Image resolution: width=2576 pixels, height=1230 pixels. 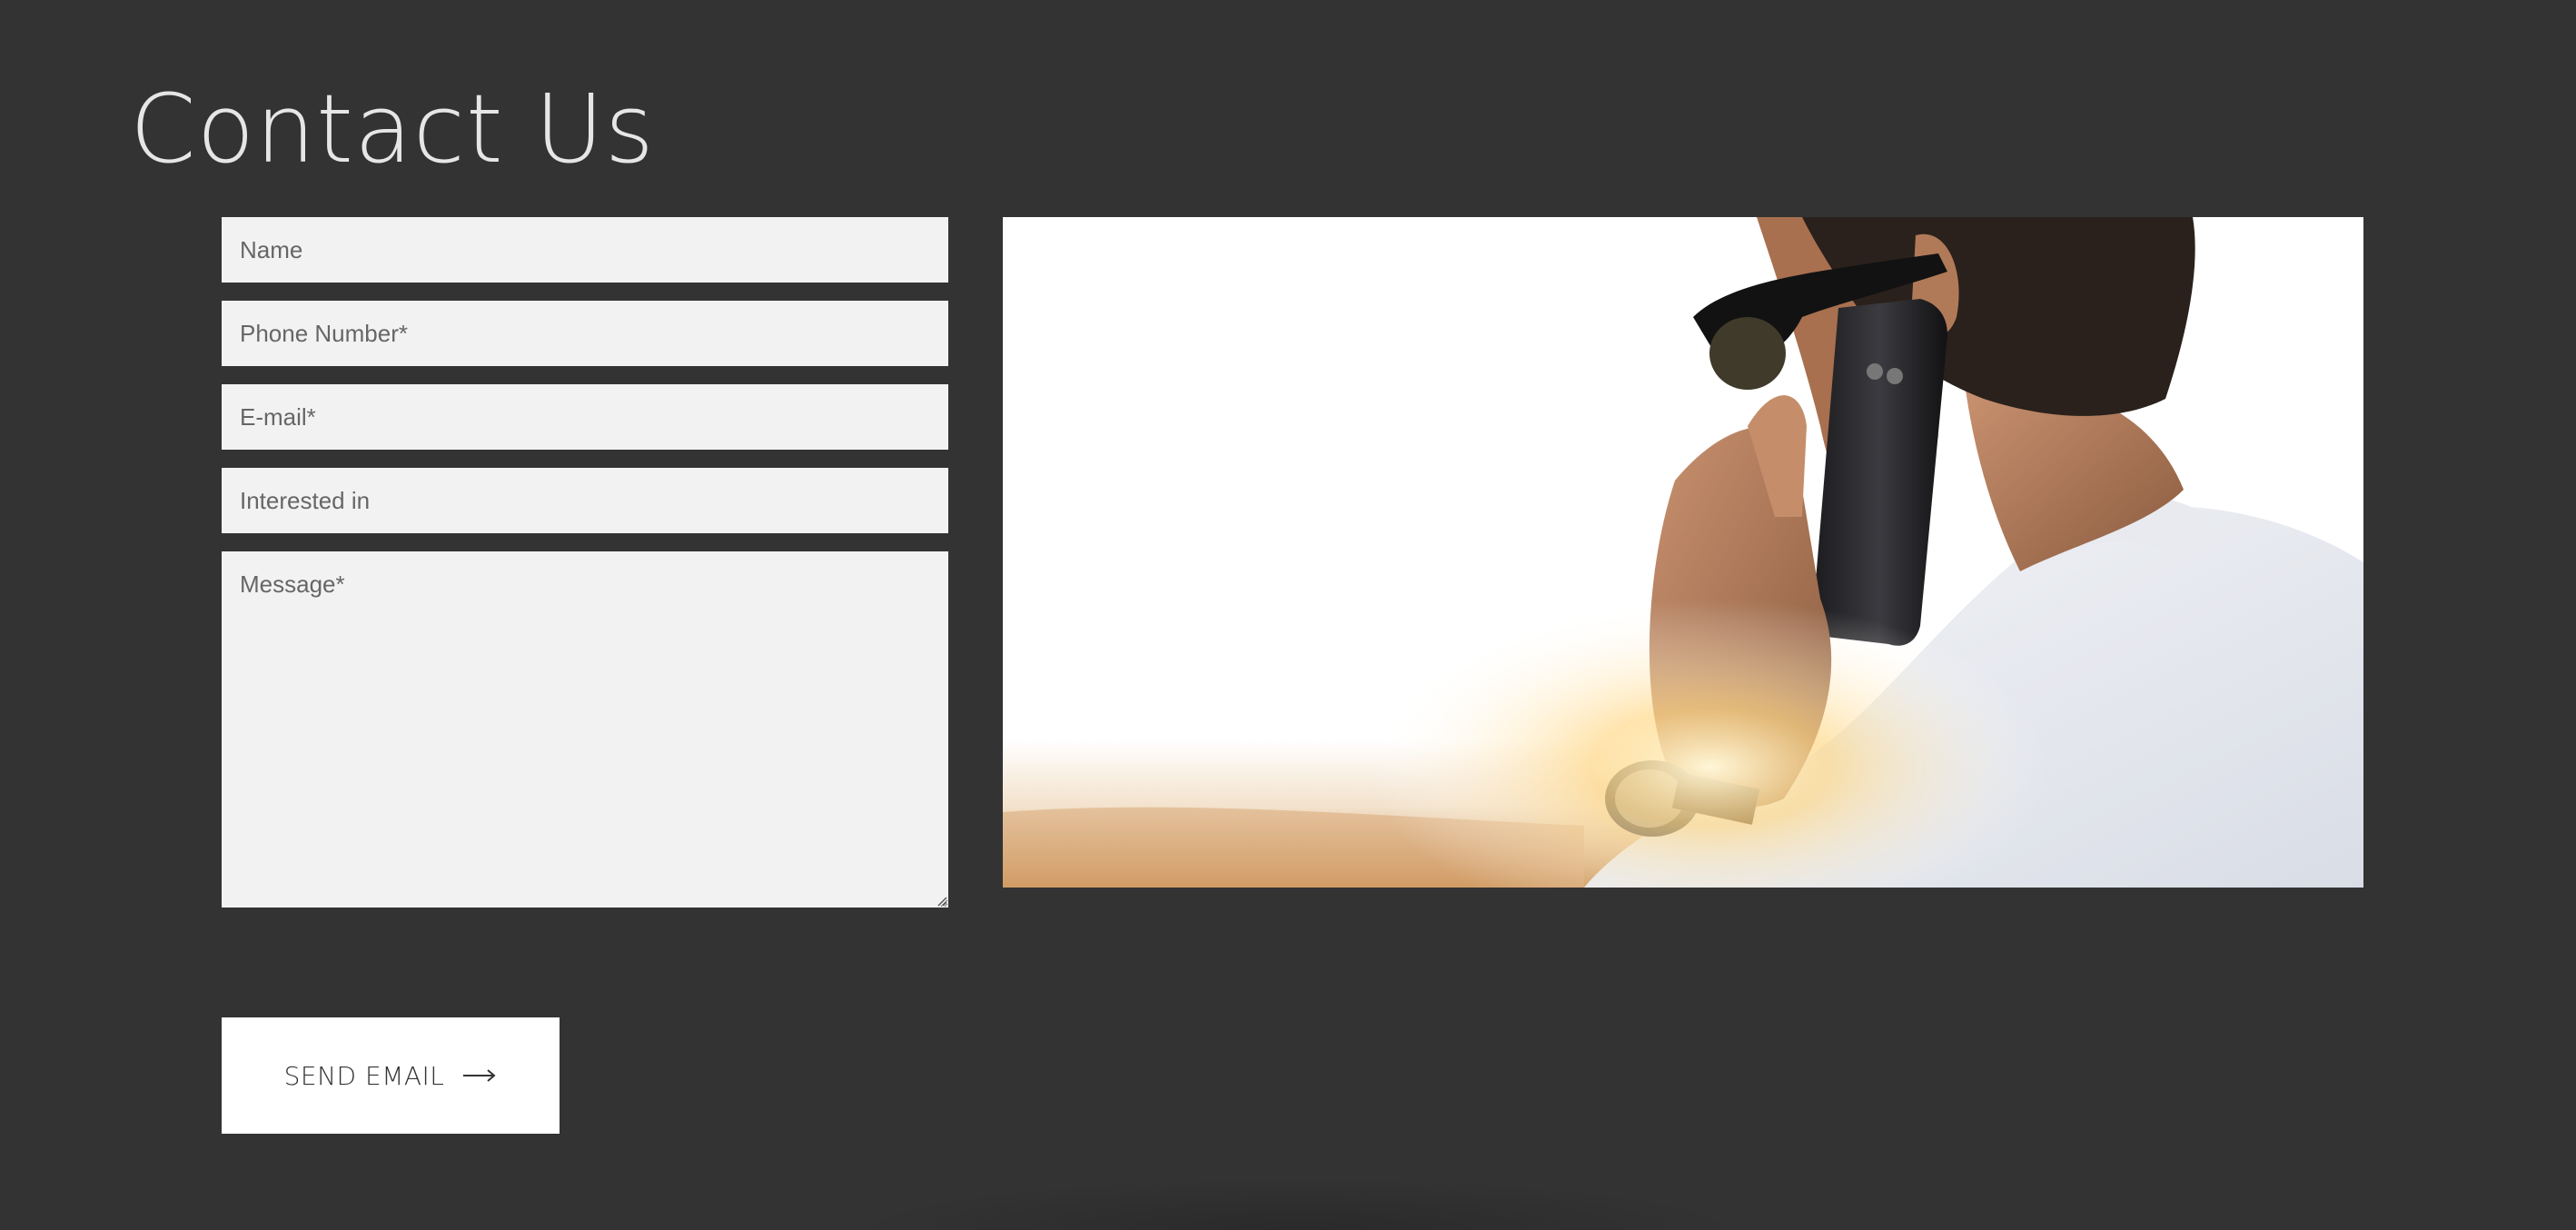 What do you see at coordinates (585, 501) in the screenshot?
I see `interested-in-field` at bounding box center [585, 501].